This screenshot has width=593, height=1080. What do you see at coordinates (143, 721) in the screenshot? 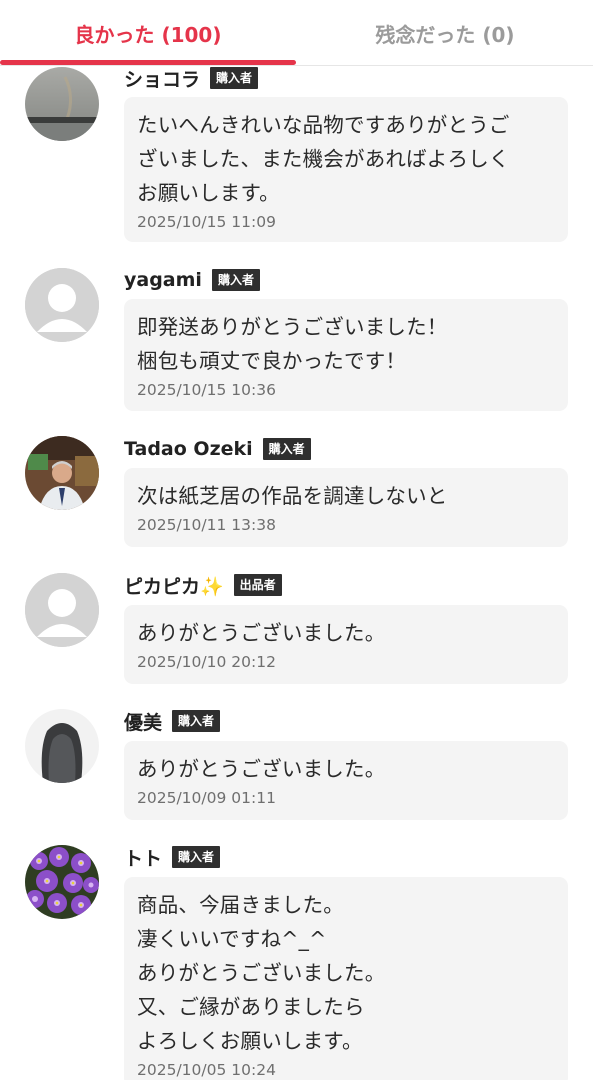
I see `username: 優美` at bounding box center [143, 721].